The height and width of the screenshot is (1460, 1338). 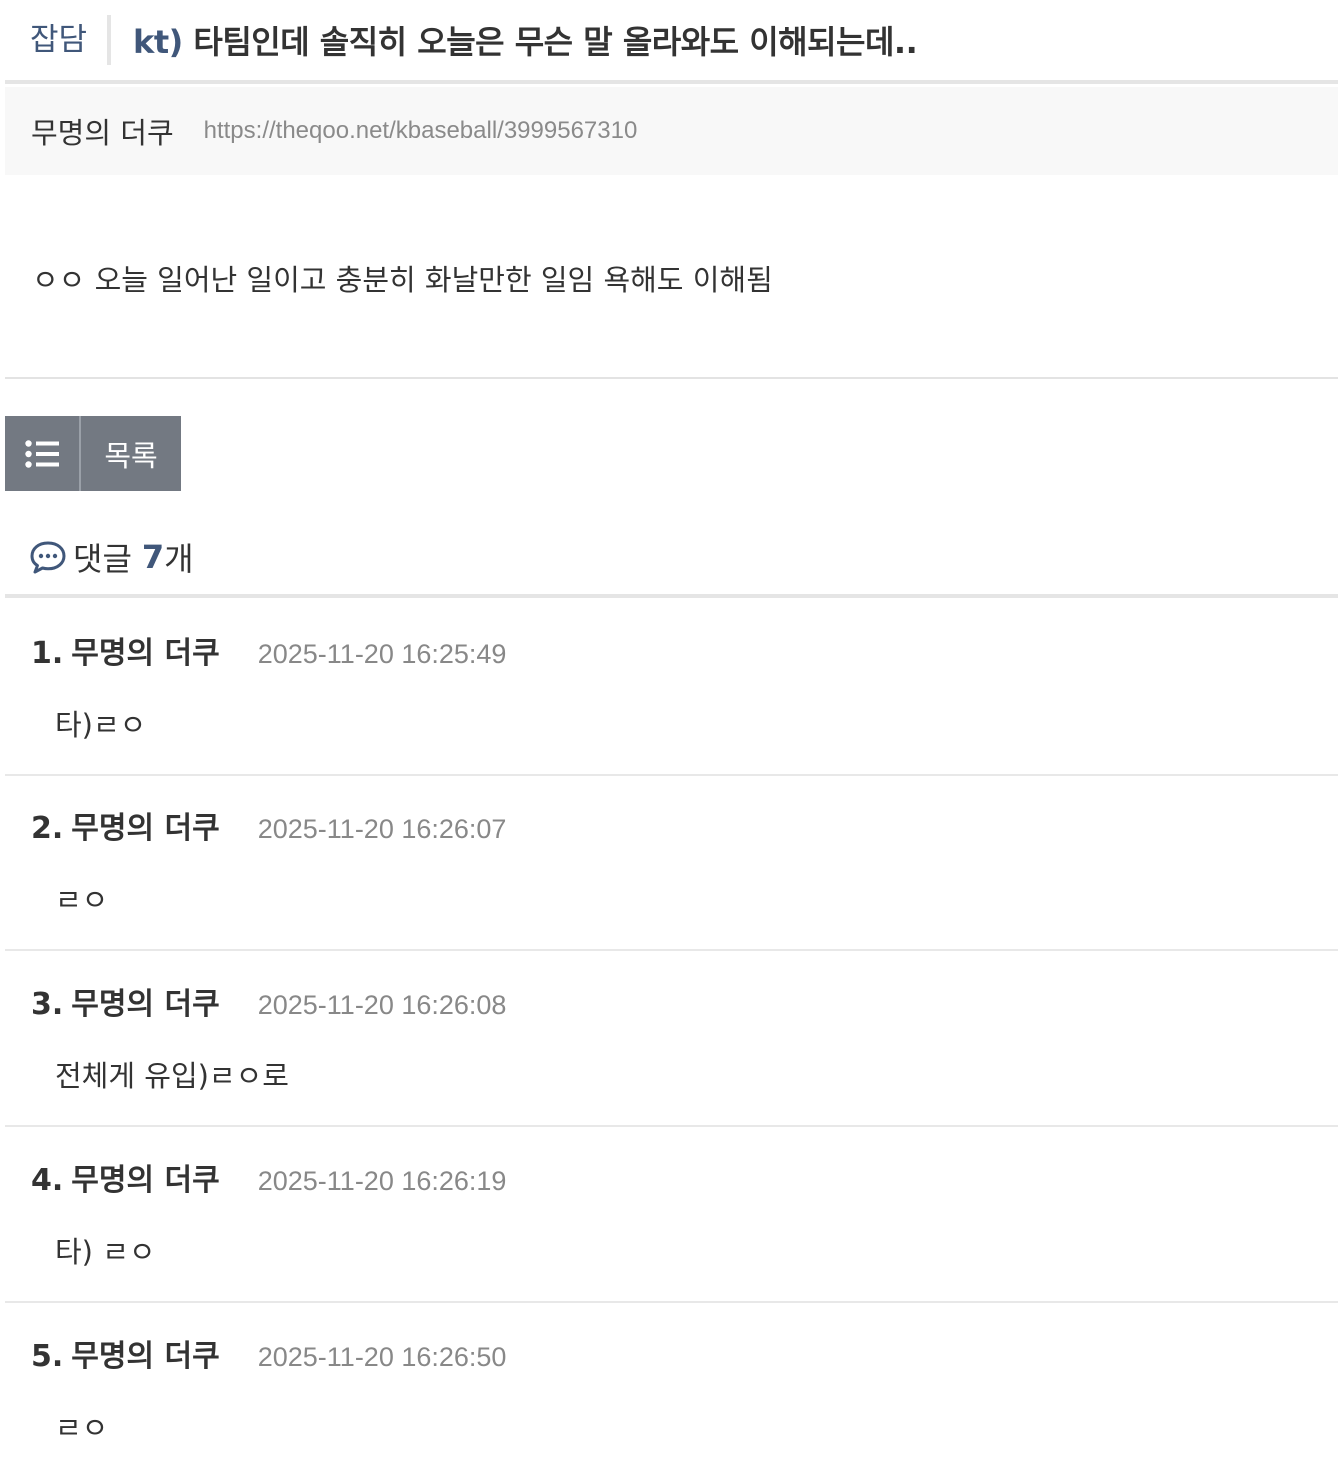 What do you see at coordinates (47, 653) in the screenshot?
I see `comment-number: 1.` at bounding box center [47, 653].